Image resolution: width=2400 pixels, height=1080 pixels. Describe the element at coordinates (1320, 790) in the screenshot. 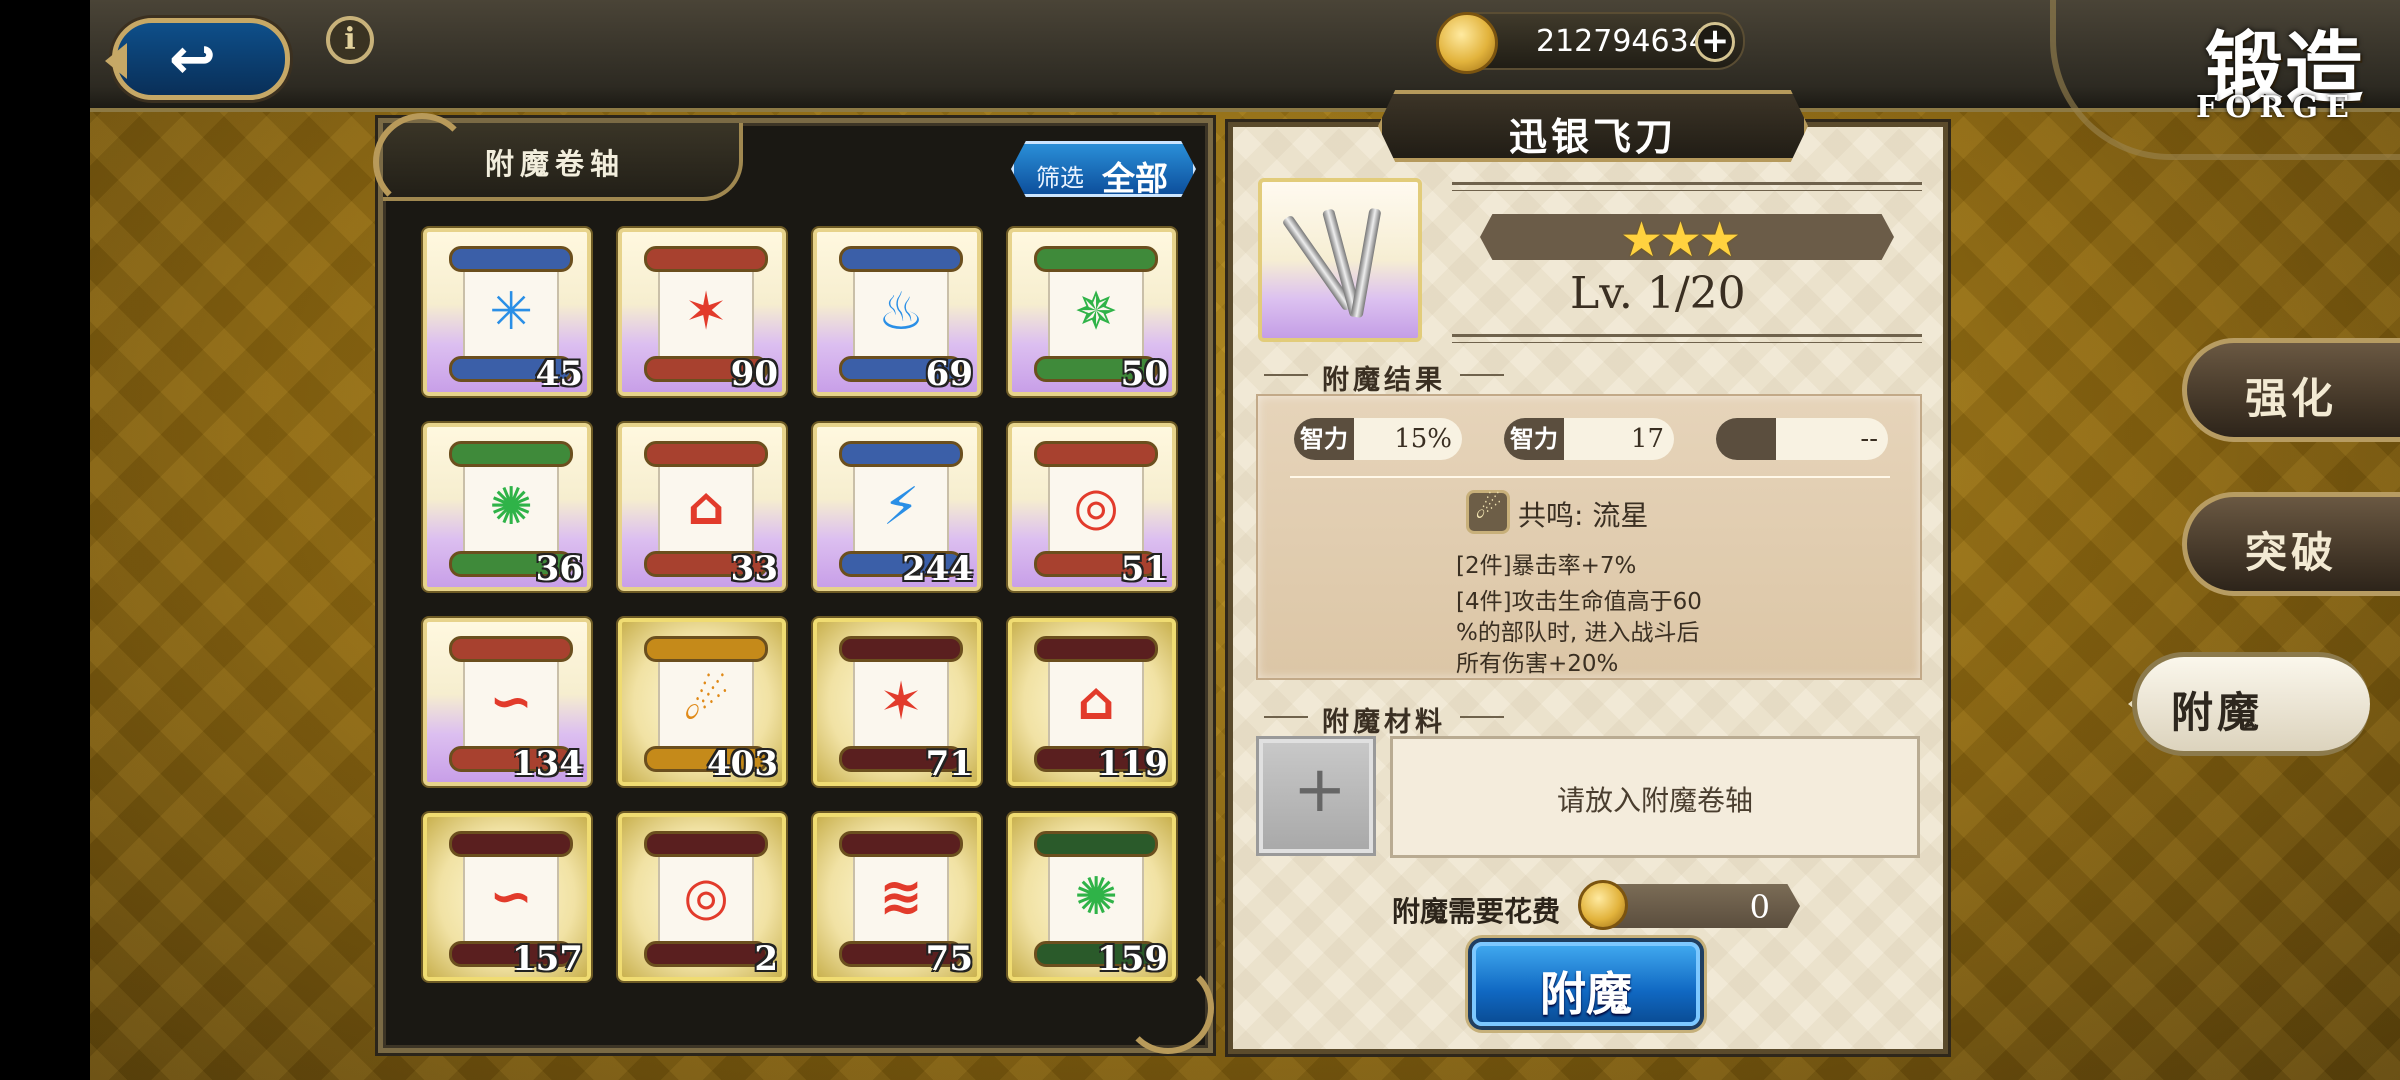

I see `plus-icon: +` at that location.